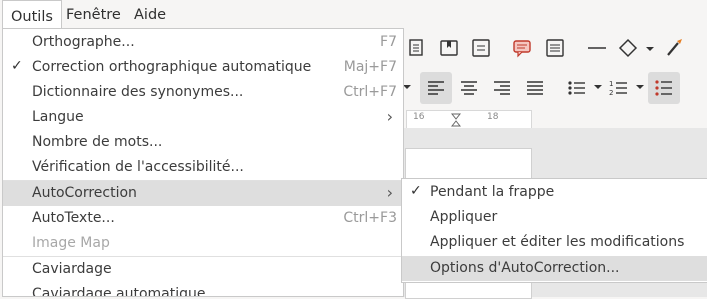 The height and width of the screenshot is (299, 707). What do you see at coordinates (674, 48) in the screenshot?
I see `brush-icon` at bounding box center [674, 48].